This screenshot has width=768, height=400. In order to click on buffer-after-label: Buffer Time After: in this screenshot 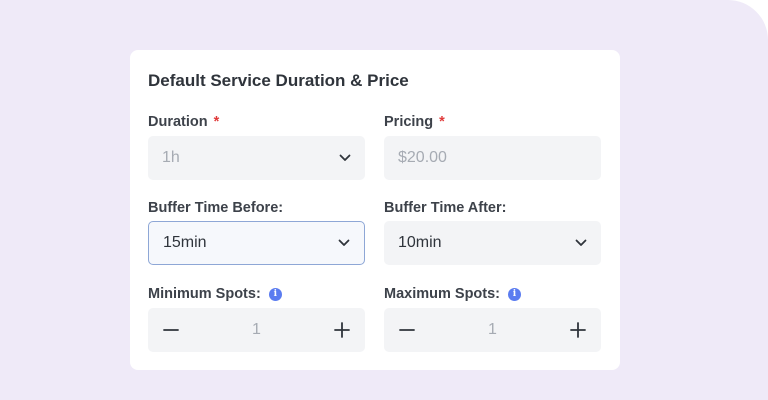, I will do `click(445, 208)`.